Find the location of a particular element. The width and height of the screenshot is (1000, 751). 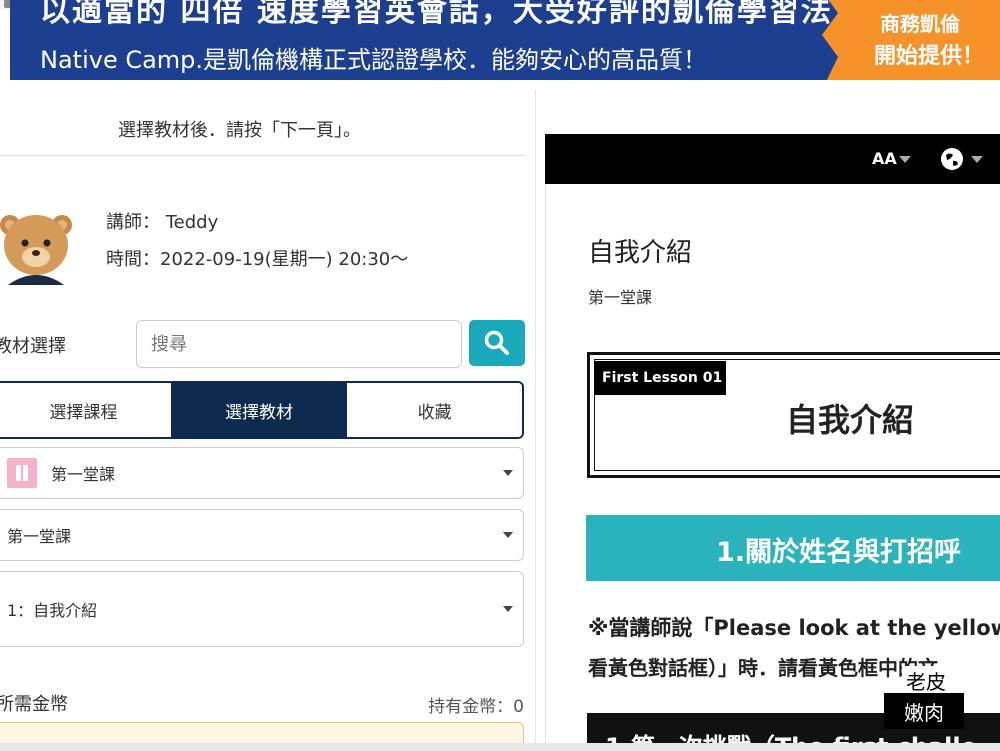

tab-favorites: 收藏 is located at coordinates (434, 410).